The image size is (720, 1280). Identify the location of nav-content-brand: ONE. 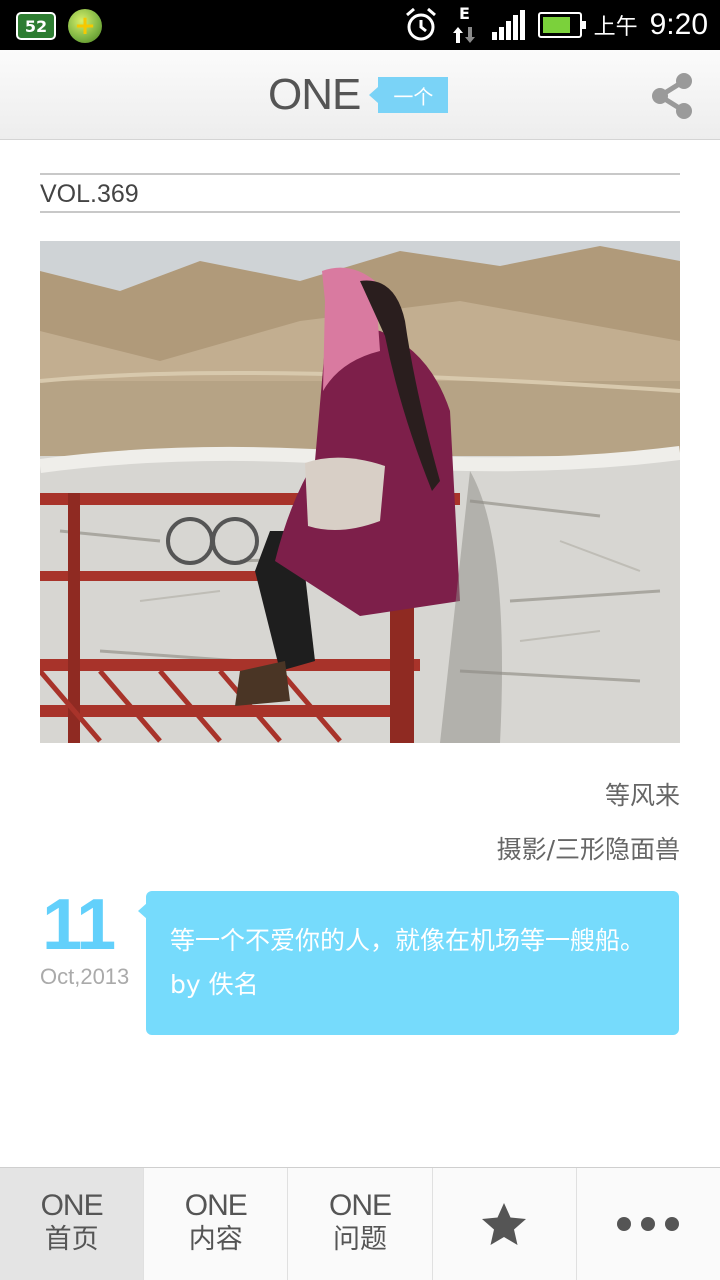
(216, 1205).